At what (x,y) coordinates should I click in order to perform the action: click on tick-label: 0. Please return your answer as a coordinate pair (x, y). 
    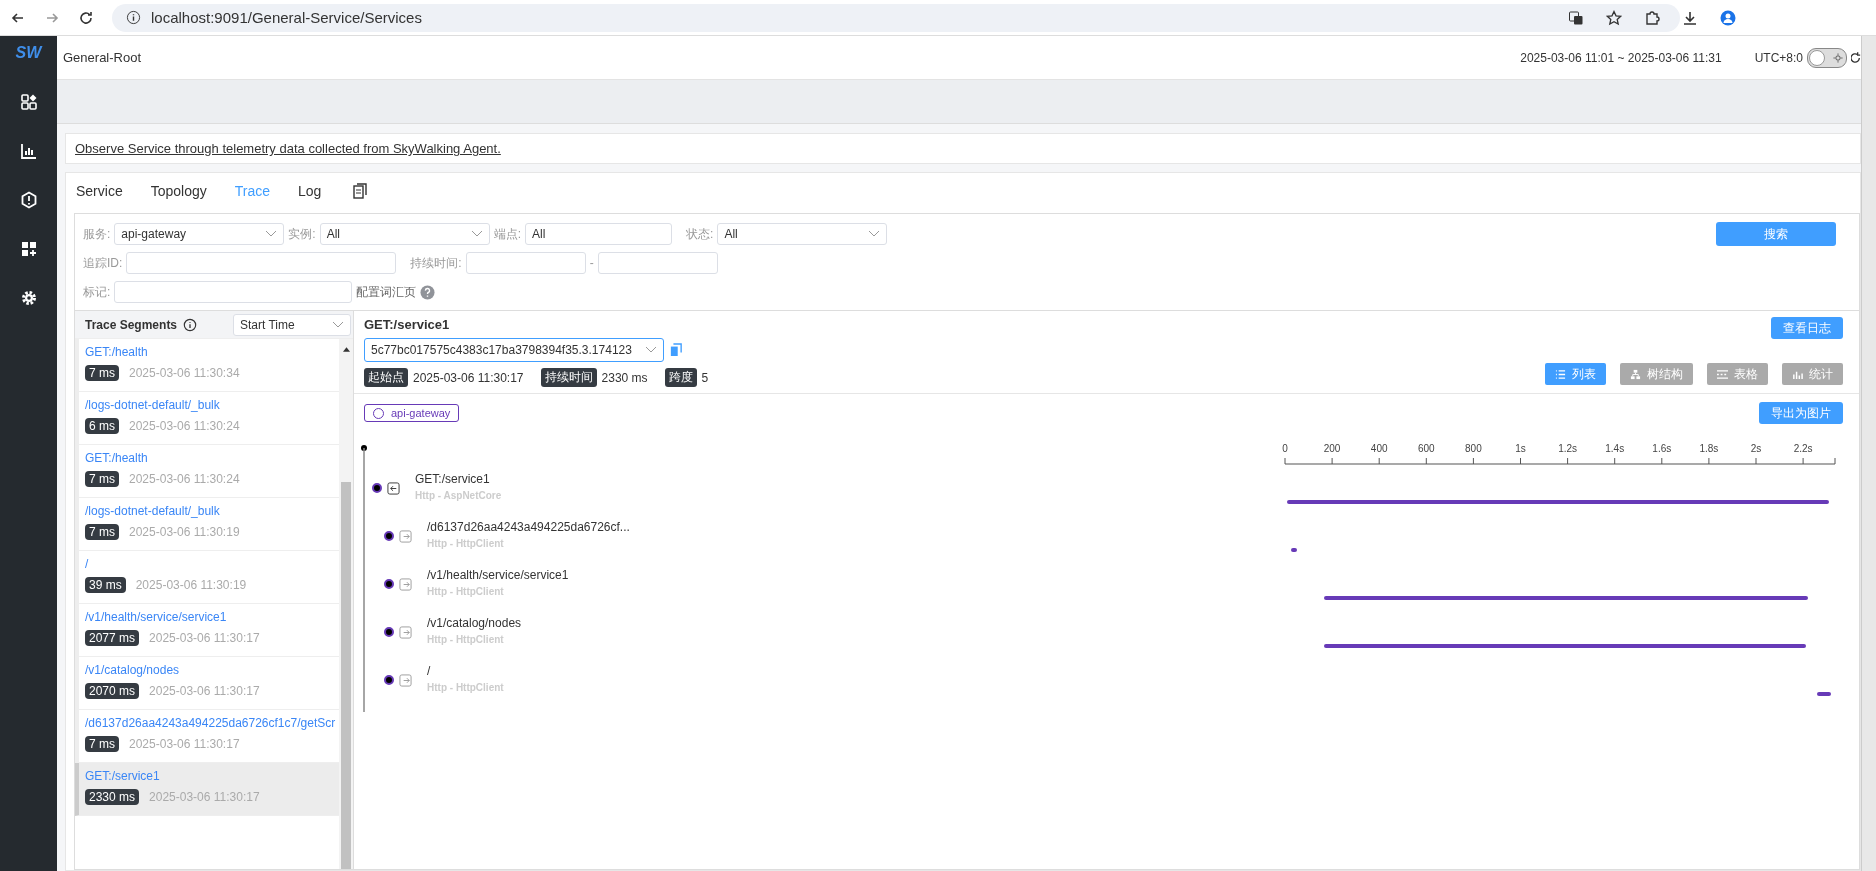
    Looking at the image, I should click on (1285, 448).